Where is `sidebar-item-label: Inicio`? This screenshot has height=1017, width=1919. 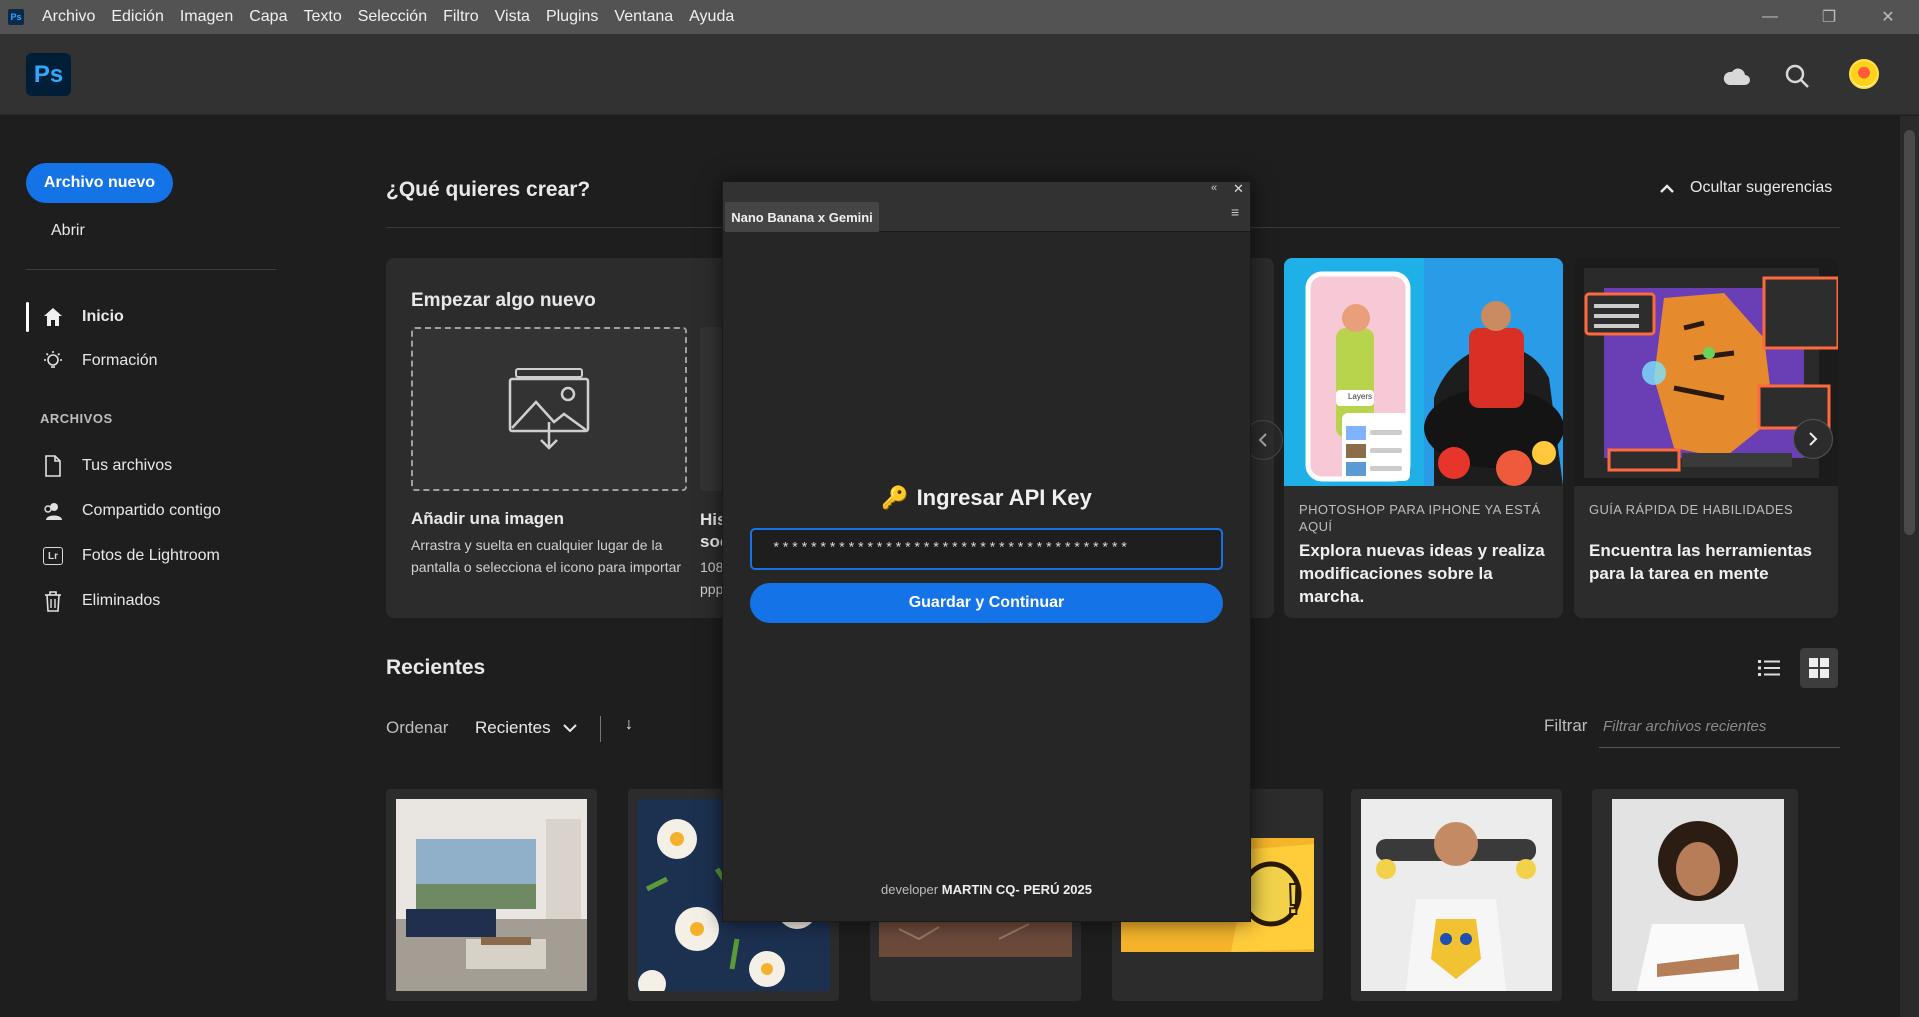
sidebar-item-label: Inicio is located at coordinates (103, 316).